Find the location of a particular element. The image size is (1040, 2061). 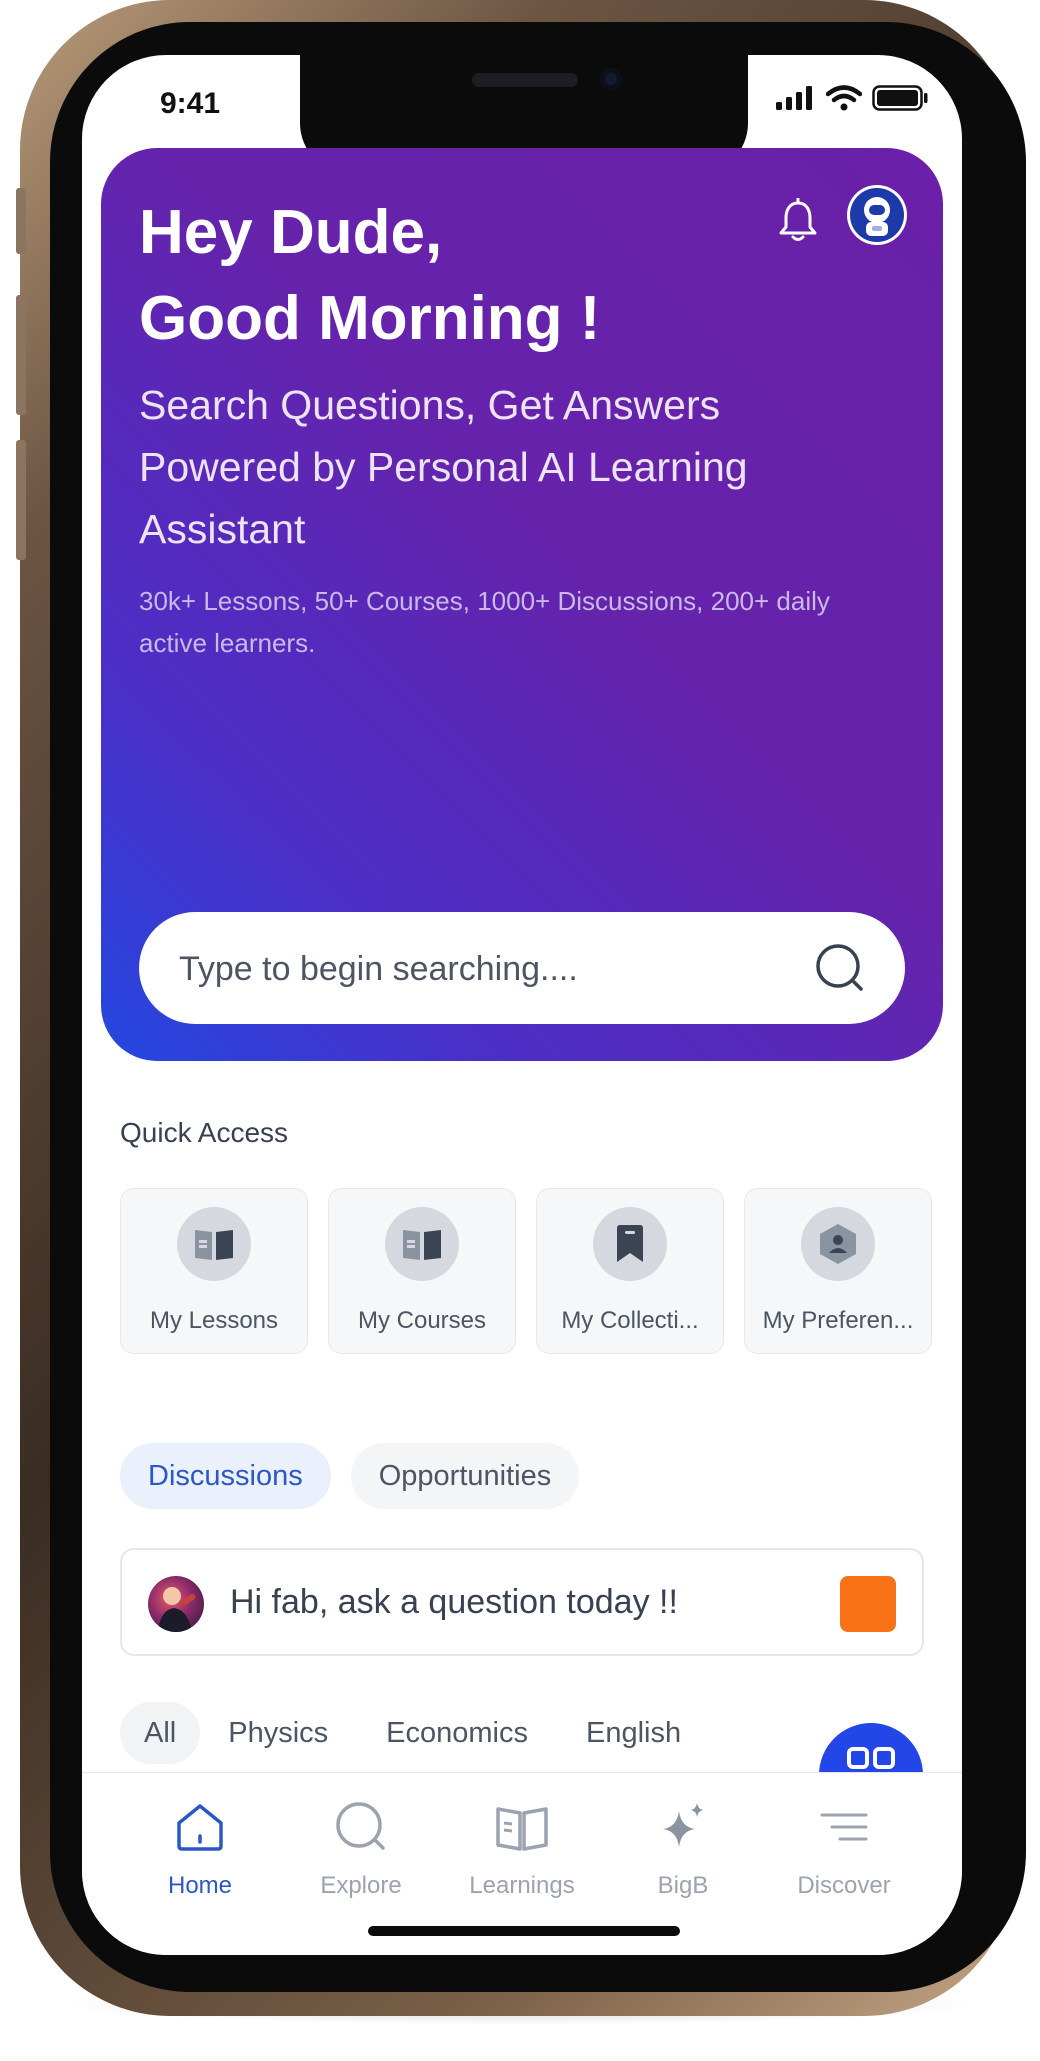

home-indicator is located at coordinates (524, 1931).